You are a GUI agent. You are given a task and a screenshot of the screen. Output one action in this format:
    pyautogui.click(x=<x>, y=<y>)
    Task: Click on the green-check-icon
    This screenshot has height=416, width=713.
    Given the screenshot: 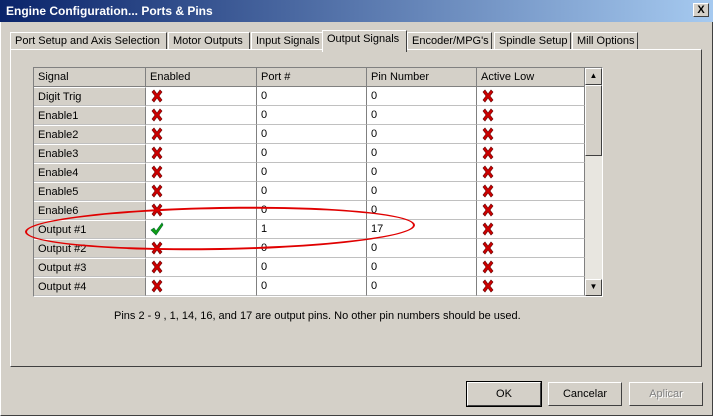 What is the action you would take?
    pyautogui.click(x=157, y=229)
    